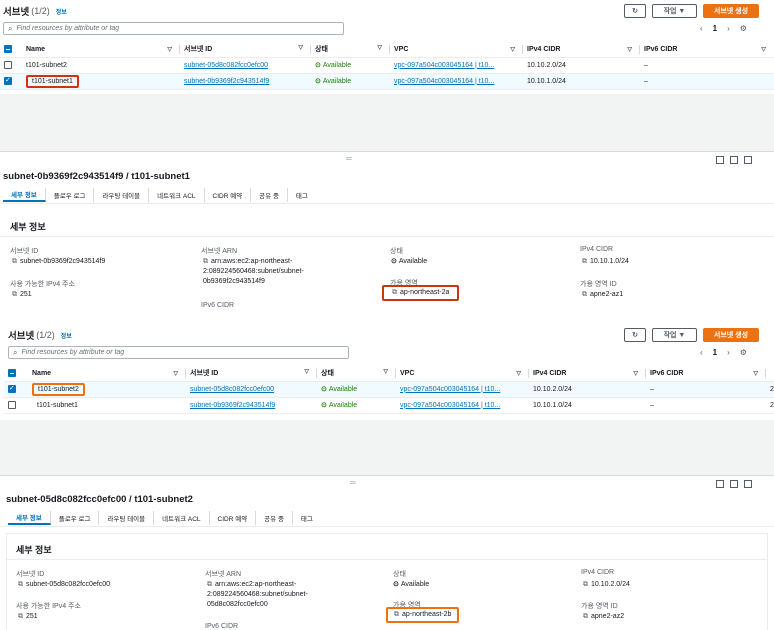 The image size is (774, 630). Describe the element at coordinates (24, 251) in the screenshot. I see `subnet-id-label: 서브넷 ID` at that location.